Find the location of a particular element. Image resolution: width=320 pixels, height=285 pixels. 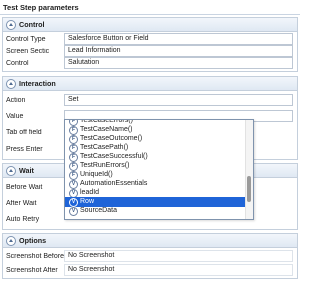

panel-title: Test Step parameters is located at coordinates (150, 7).